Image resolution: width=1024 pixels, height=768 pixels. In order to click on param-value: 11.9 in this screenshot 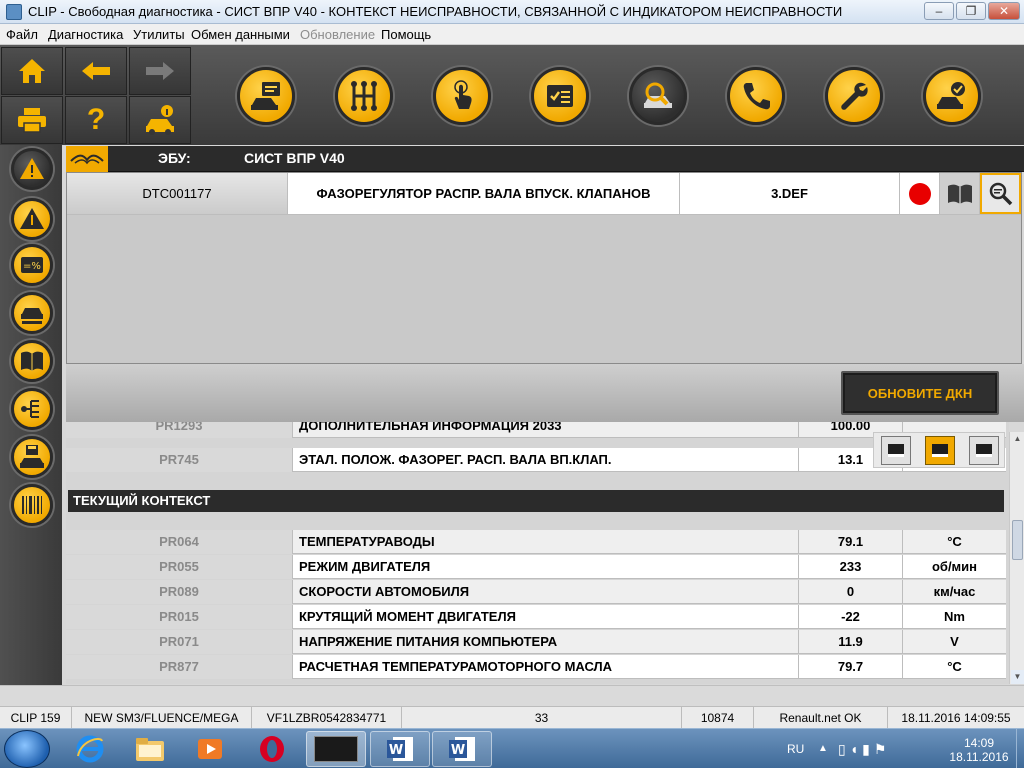, I will do `click(850, 642)`.